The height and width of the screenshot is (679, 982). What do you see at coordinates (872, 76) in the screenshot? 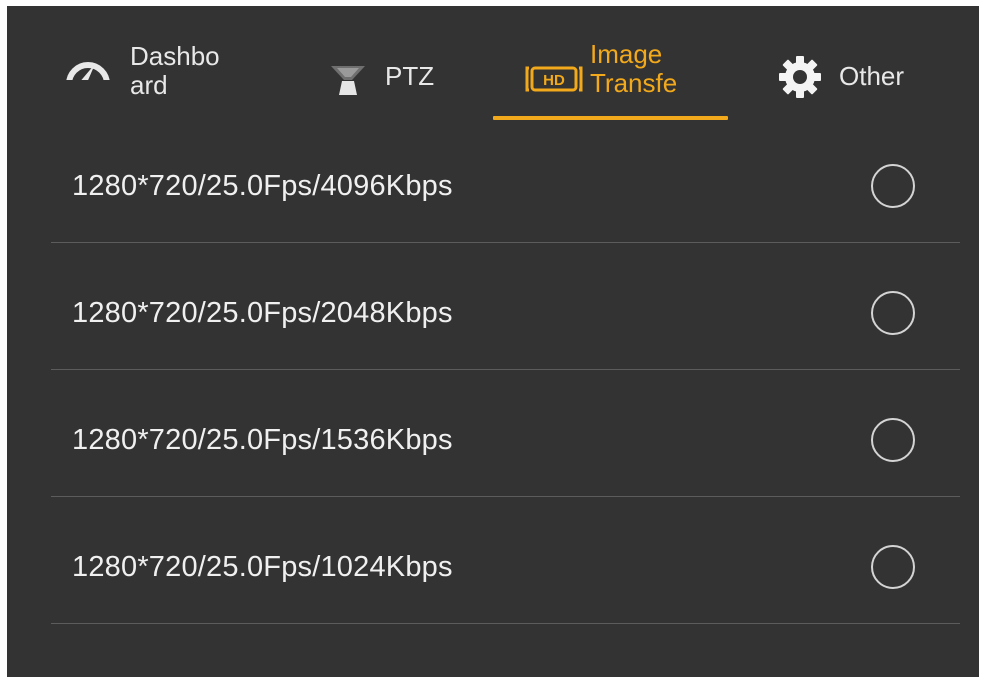
I see `tab-other-label: Other` at bounding box center [872, 76].